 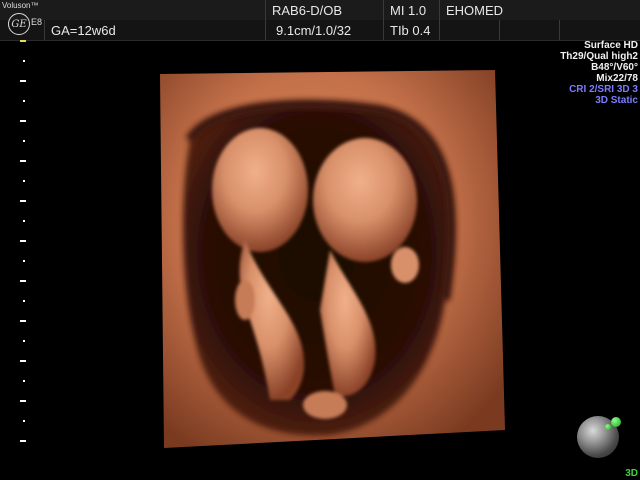 What do you see at coordinates (611, 45) in the screenshot?
I see `param-line: Surface HD` at bounding box center [611, 45].